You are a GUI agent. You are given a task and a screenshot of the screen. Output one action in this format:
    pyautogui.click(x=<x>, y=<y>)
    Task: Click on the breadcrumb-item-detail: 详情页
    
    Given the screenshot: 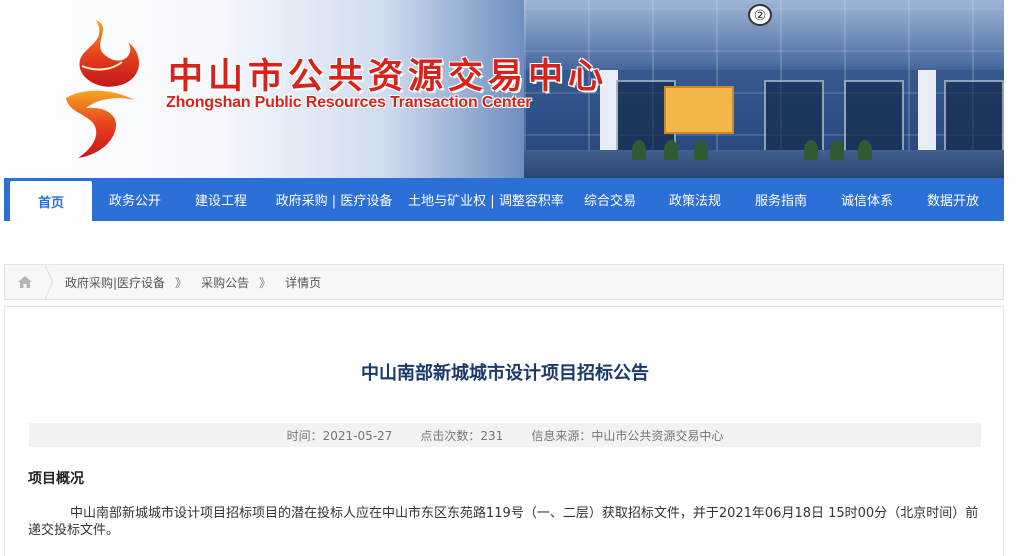 What is the action you would take?
    pyautogui.click(x=303, y=282)
    